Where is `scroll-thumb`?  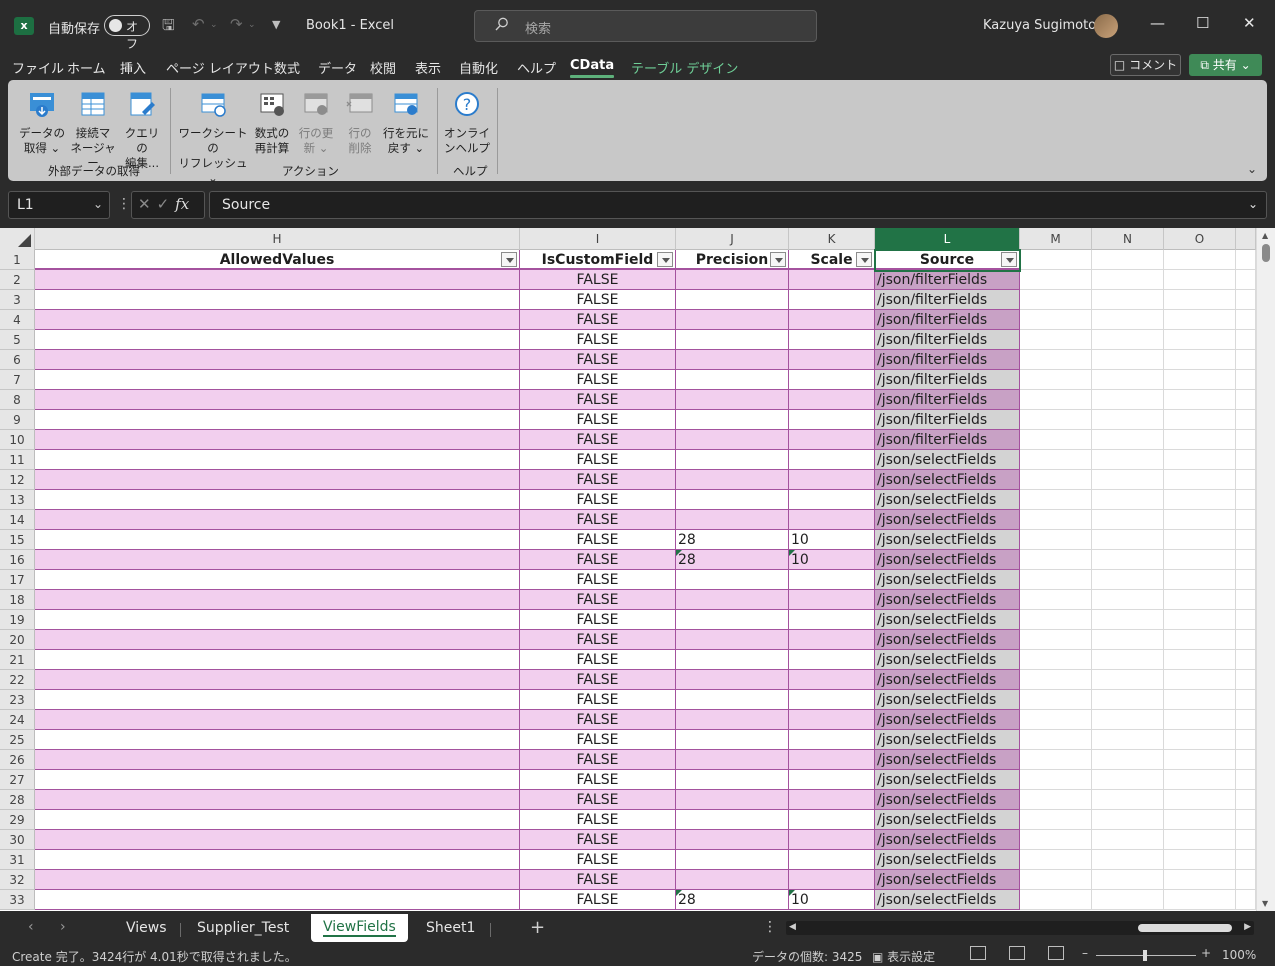 scroll-thumb is located at coordinates (1185, 928).